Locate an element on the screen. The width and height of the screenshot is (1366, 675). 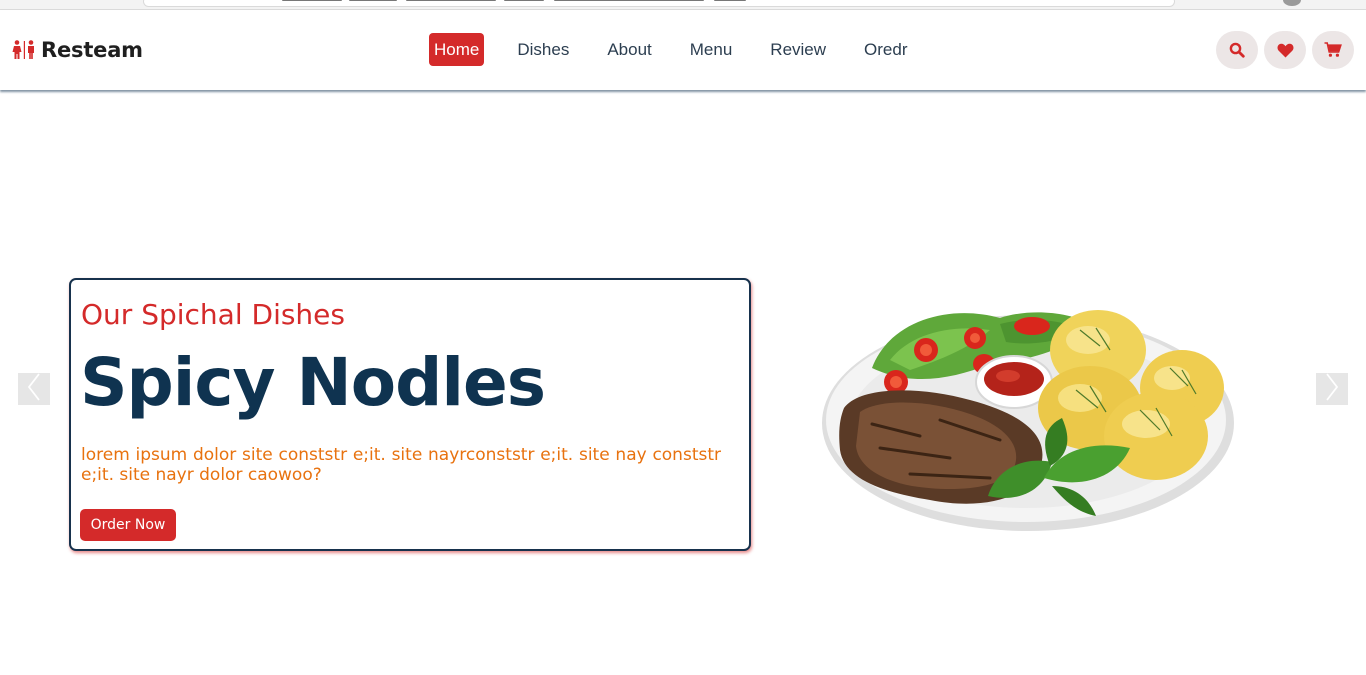
main-nav: Home Dishes About Menu Review Oredr is located at coordinates (685, 49).